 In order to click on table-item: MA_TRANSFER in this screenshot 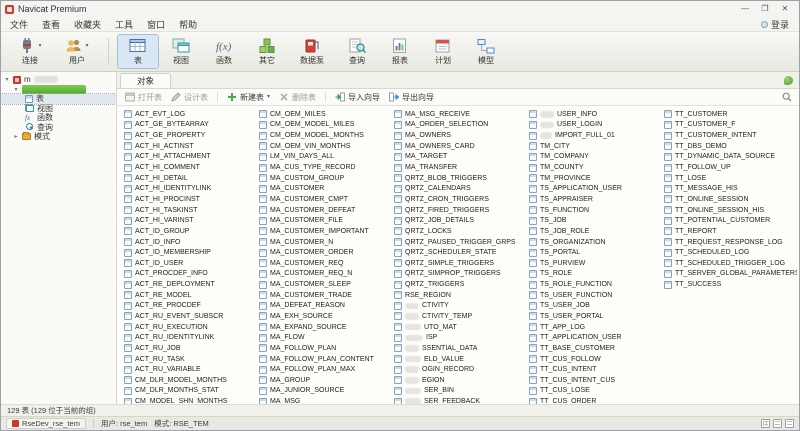, I will do `click(459, 167)`.